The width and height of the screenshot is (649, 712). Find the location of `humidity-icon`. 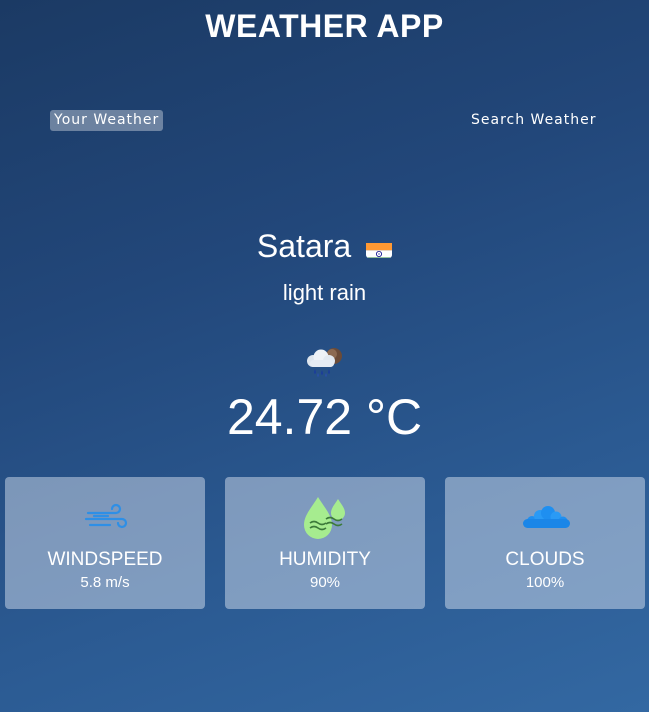

humidity-icon is located at coordinates (325, 518).